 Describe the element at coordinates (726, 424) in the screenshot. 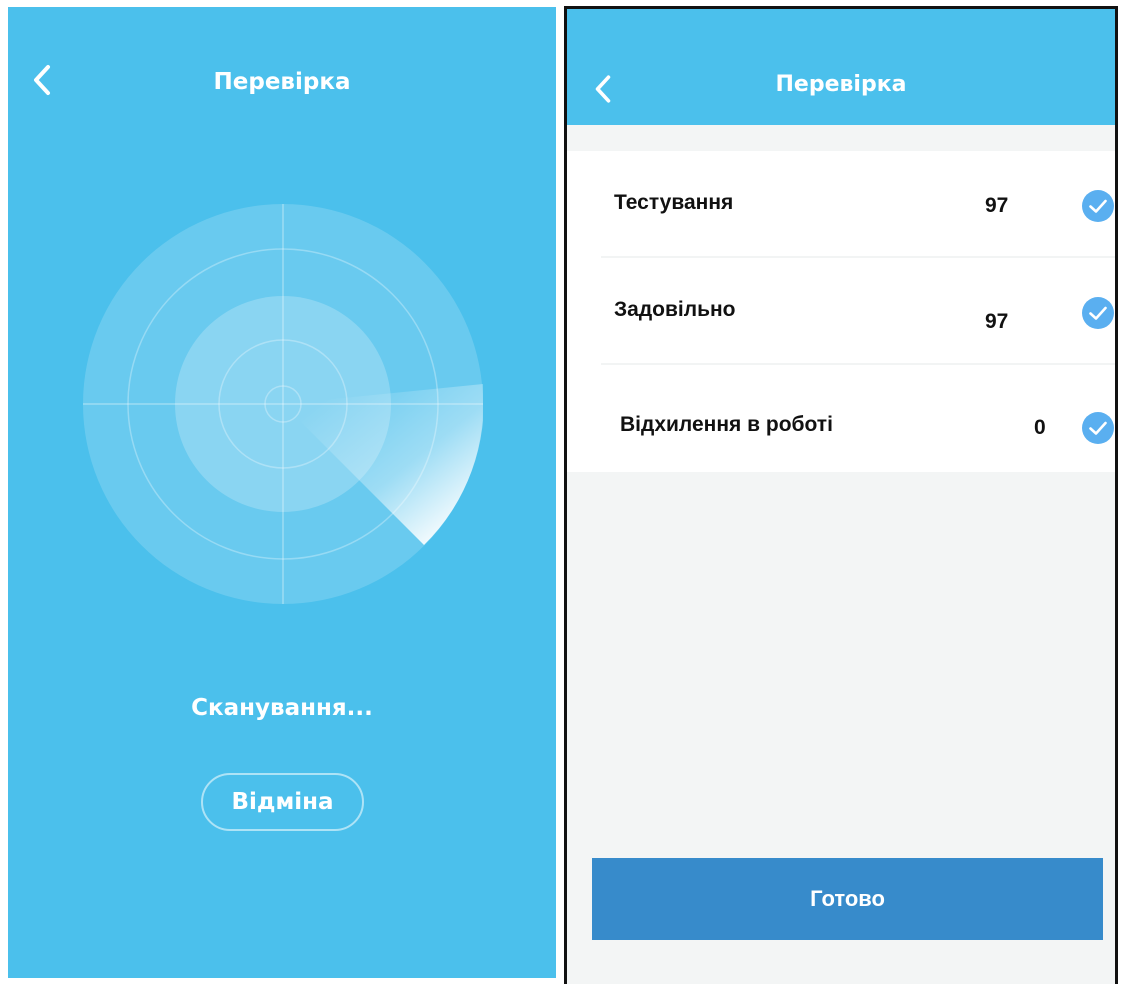

I see `result-label: Відхилення в роботі` at that location.